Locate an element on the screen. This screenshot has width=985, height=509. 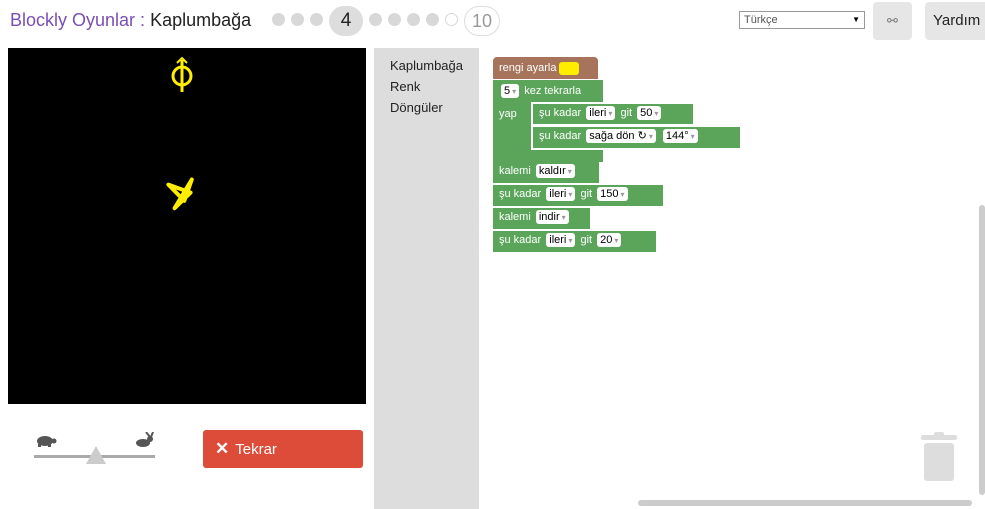
language-select: Türkçe ▼ is located at coordinates (802, 20).